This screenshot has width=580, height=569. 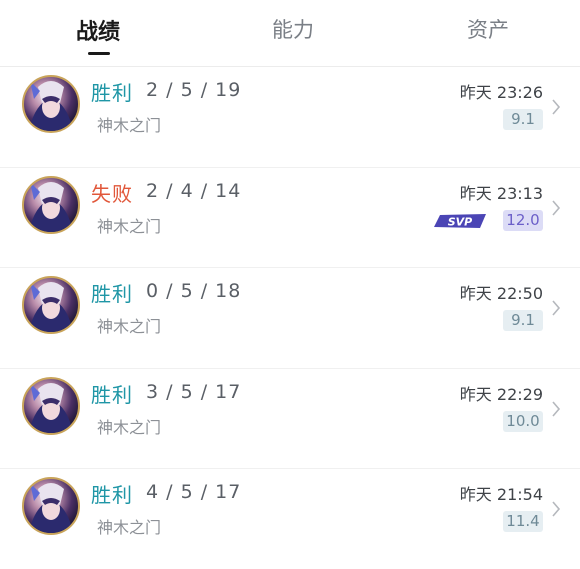 I want to click on match-time: 昨天 22:50, so click(x=501, y=293).